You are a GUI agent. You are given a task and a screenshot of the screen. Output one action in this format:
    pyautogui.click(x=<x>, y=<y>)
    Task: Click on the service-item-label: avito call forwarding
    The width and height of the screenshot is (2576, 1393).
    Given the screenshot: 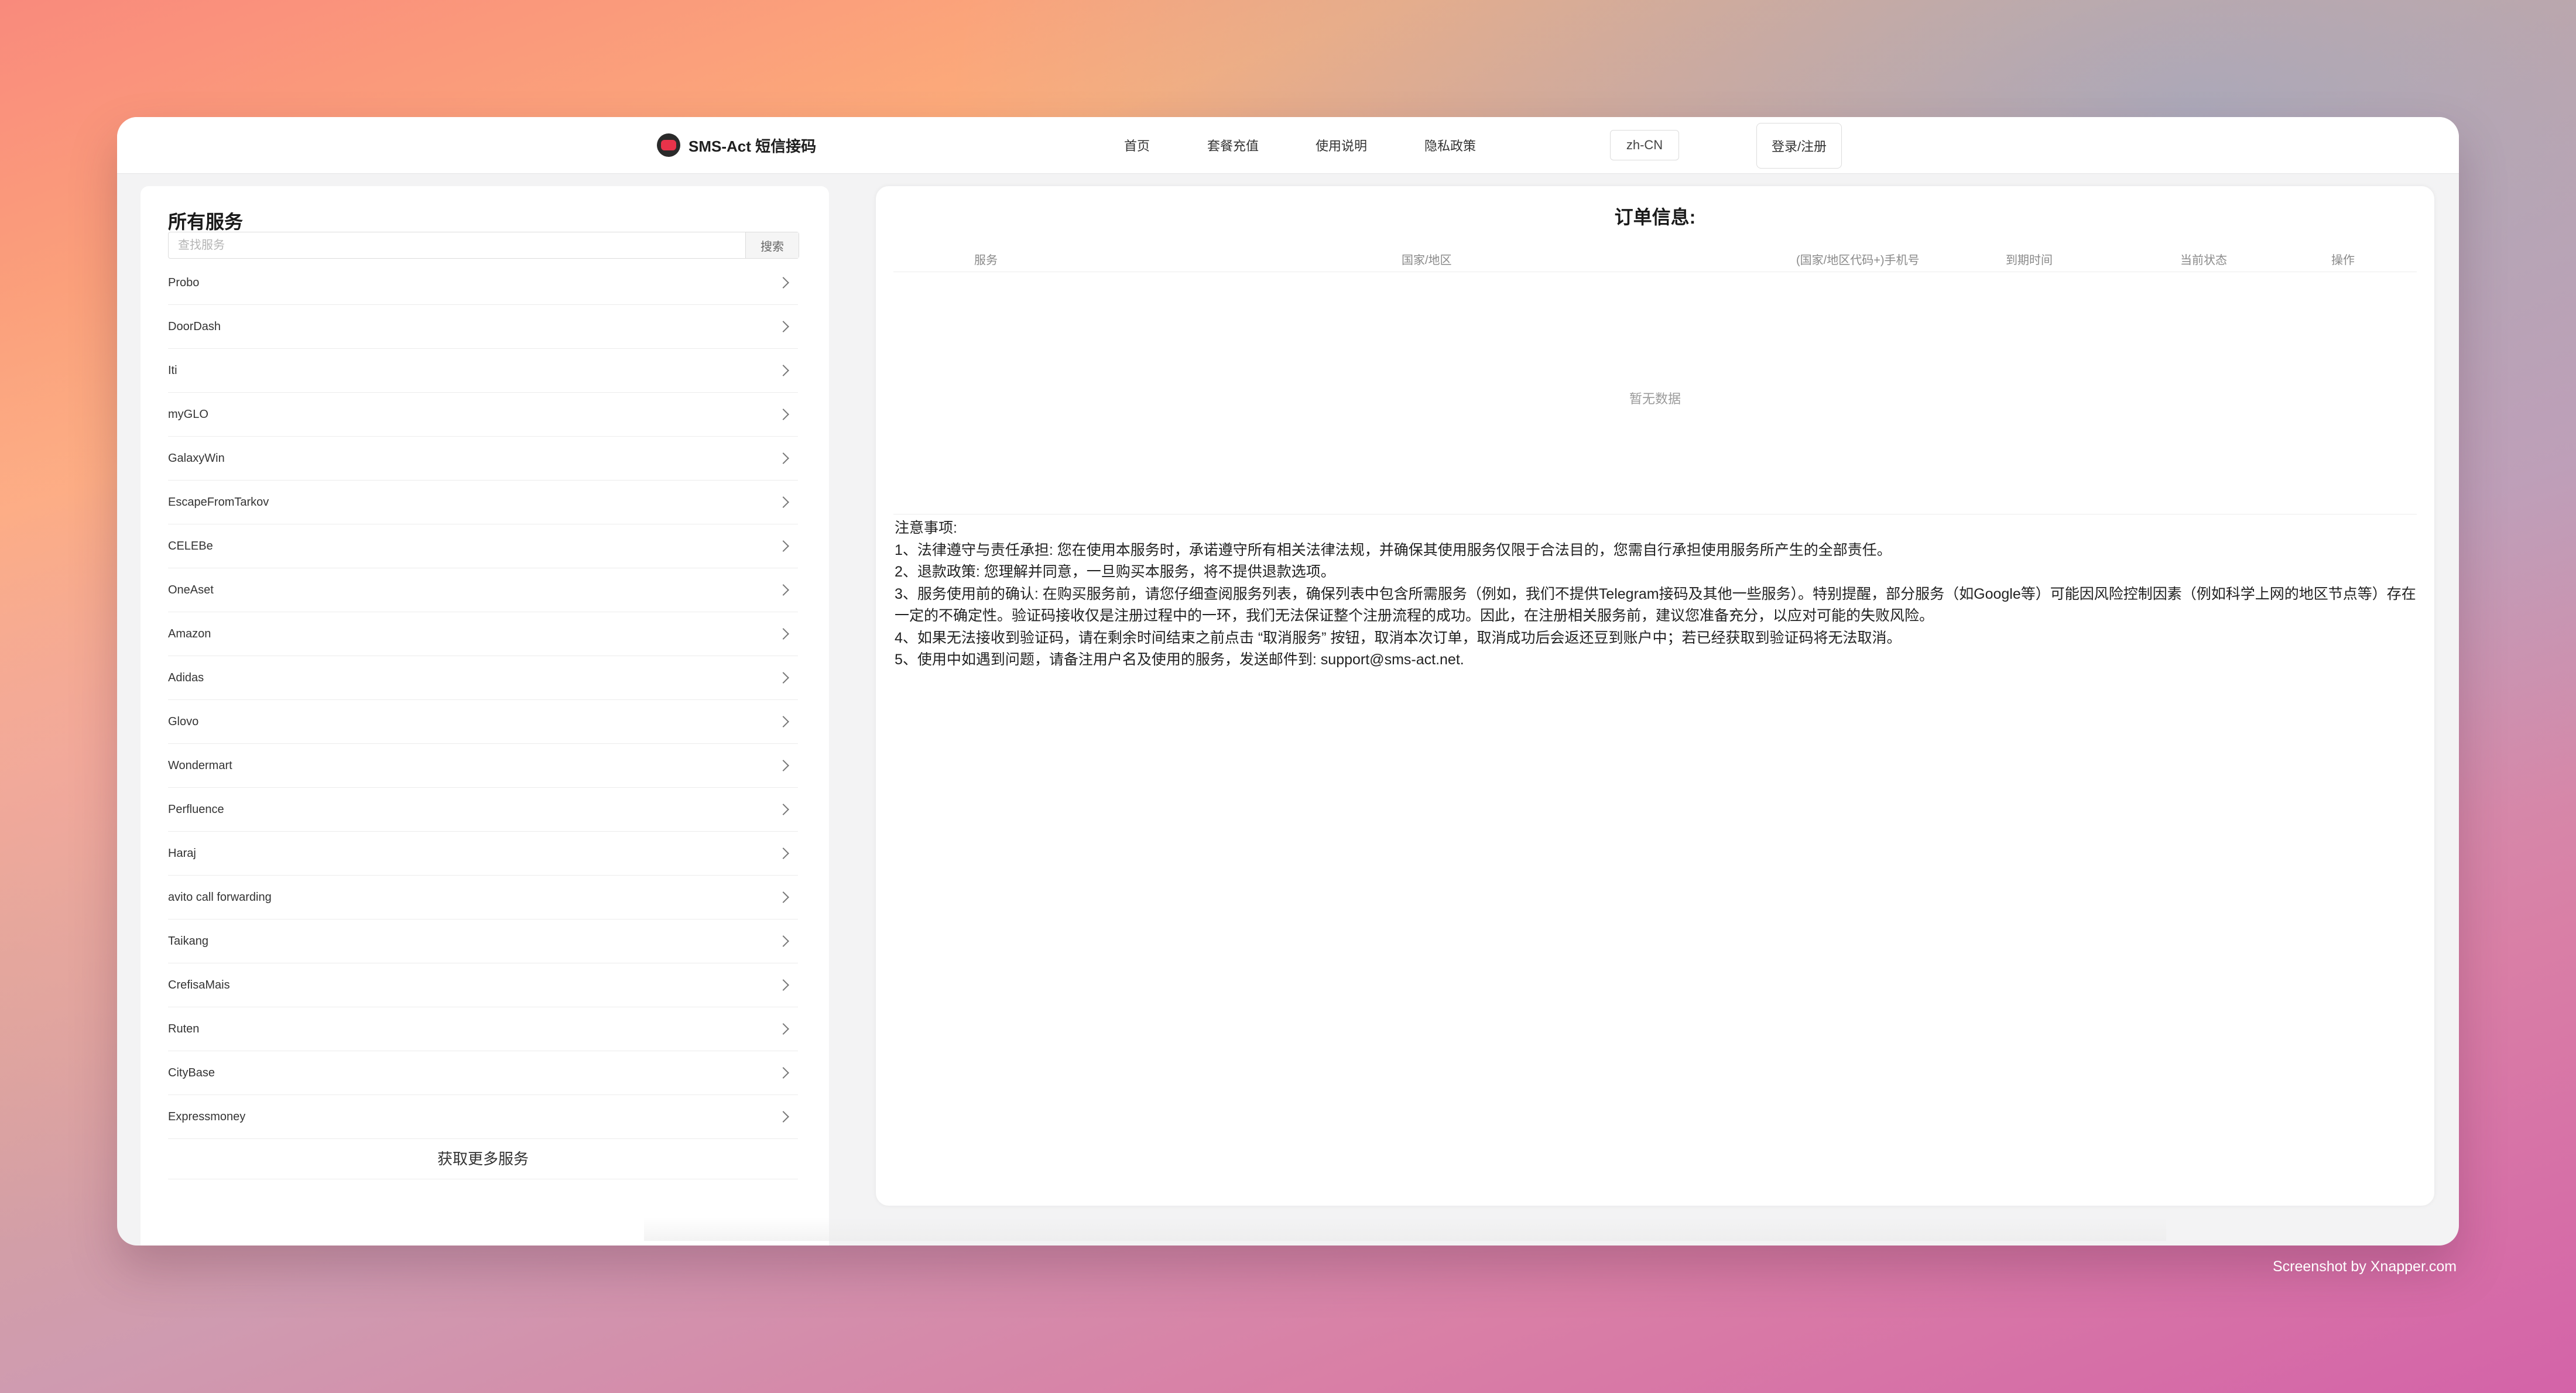 What is the action you would take?
    pyautogui.click(x=220, y=897)
    